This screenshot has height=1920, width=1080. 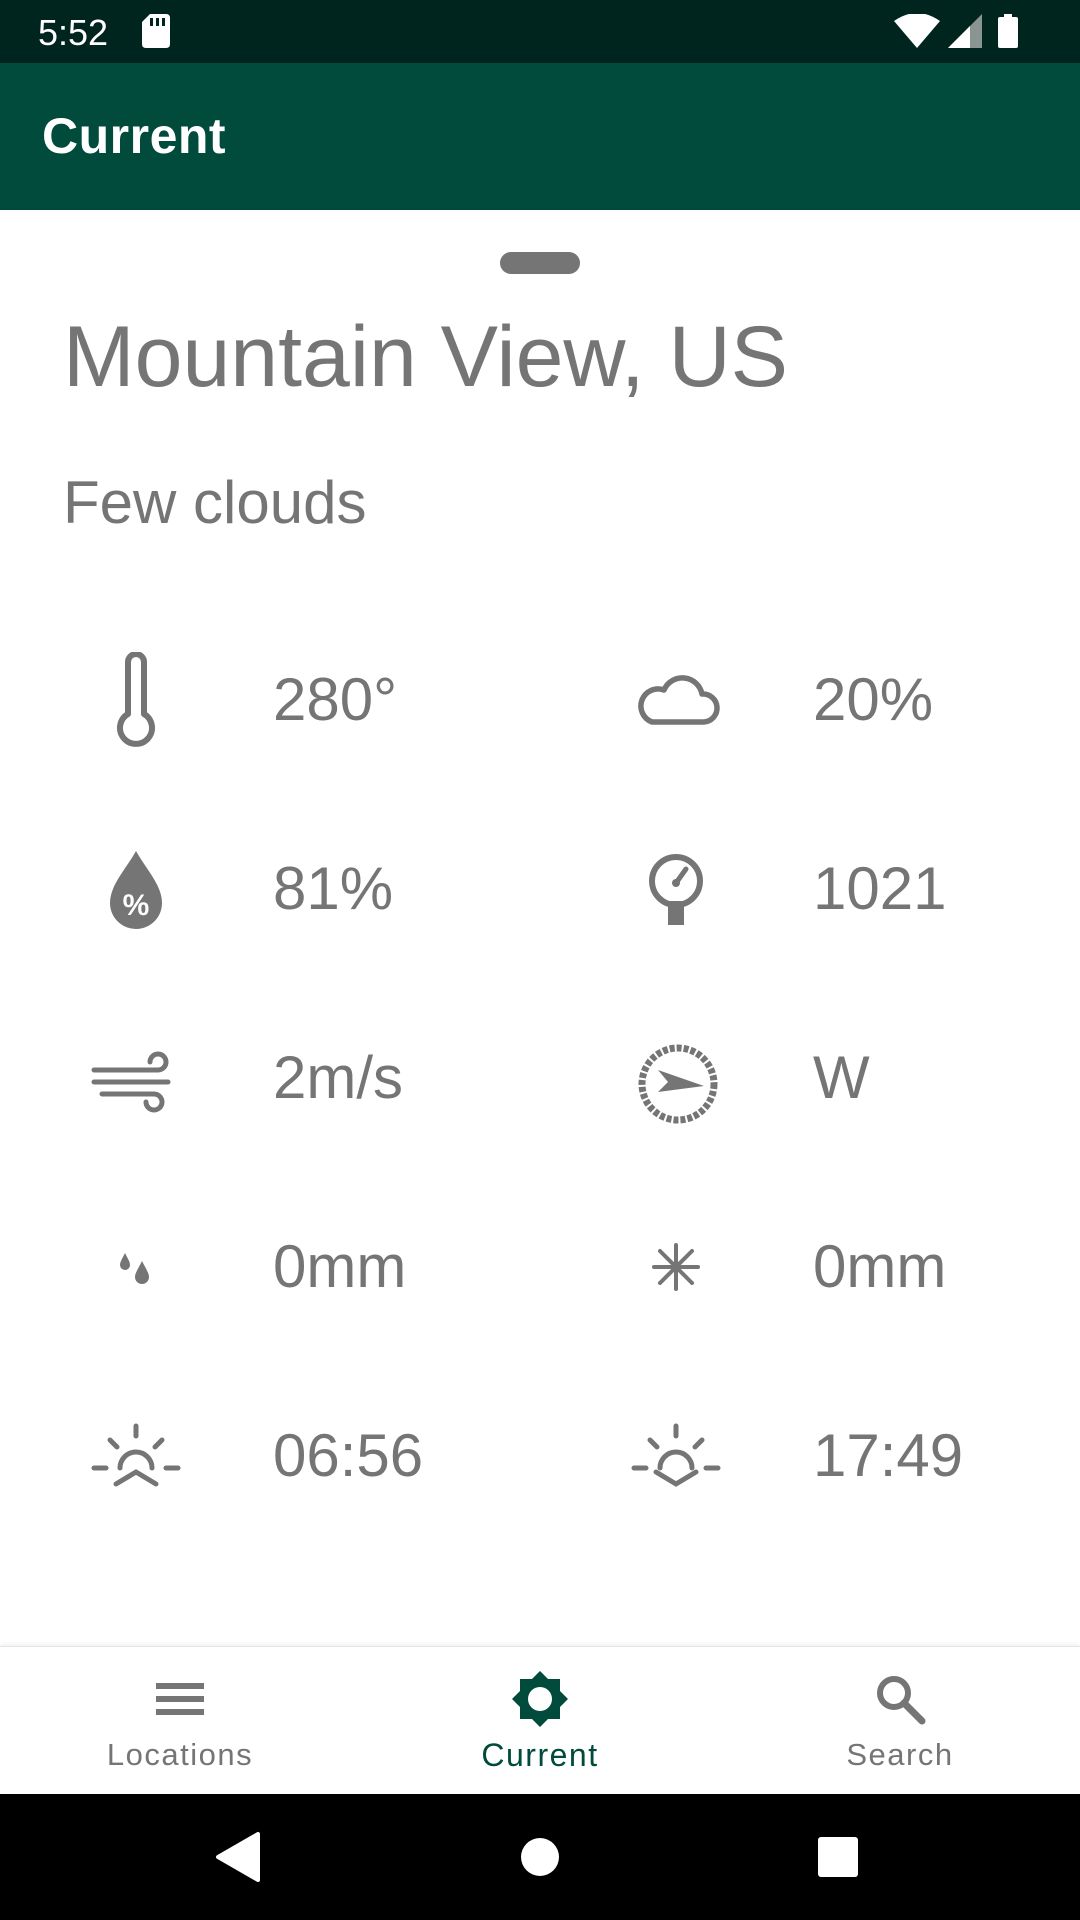 What do you see at coordinates (333, 888) in the screenshot?
I see `humidity-value: 81%` at bounding box center [333, 888].